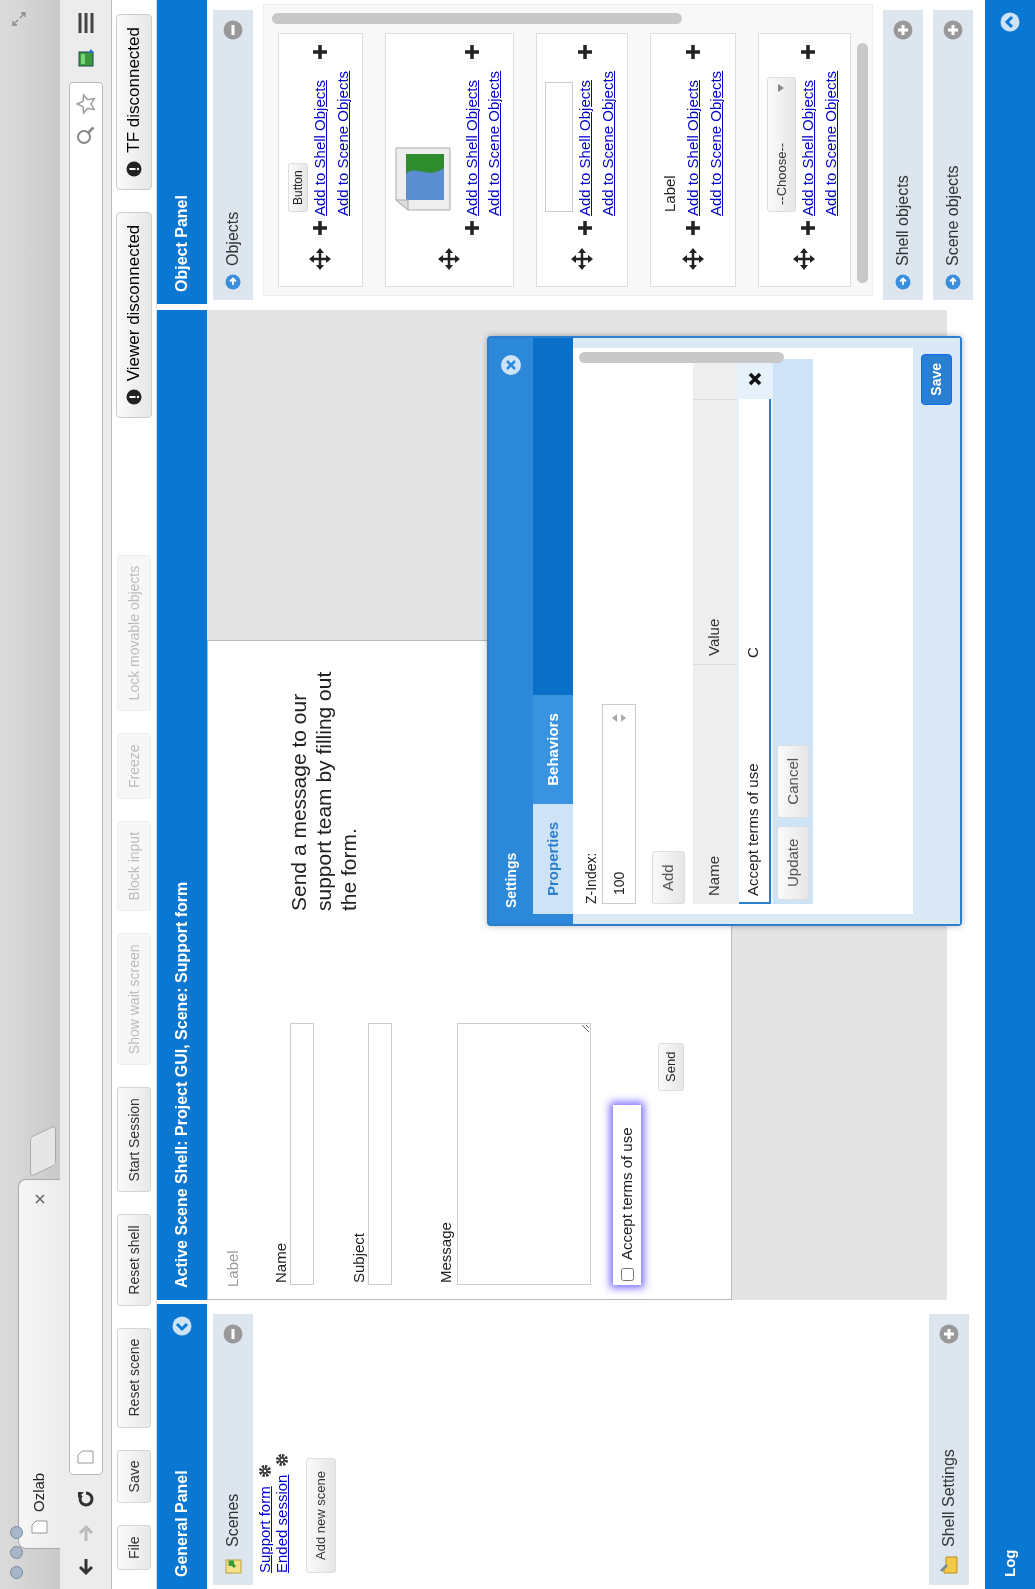  Describe the element at coordinates (627, 1195) in the screenshot. I see `checkbox-field: Accept terms of use` at that location.